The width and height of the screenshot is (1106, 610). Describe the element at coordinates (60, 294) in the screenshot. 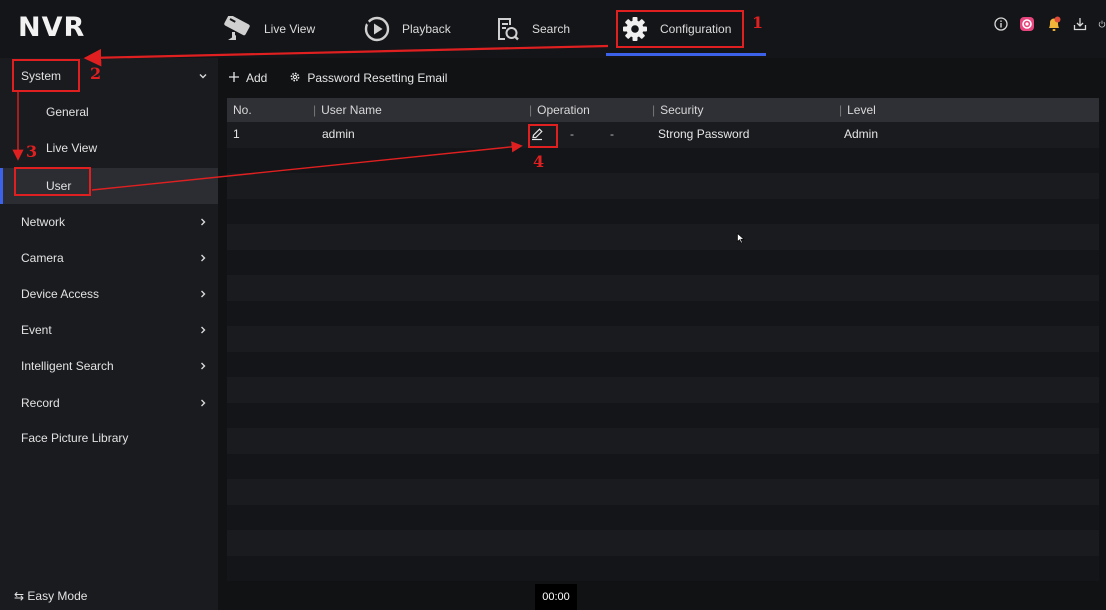

I see `sidebar-item-label: Device Access` at that location.